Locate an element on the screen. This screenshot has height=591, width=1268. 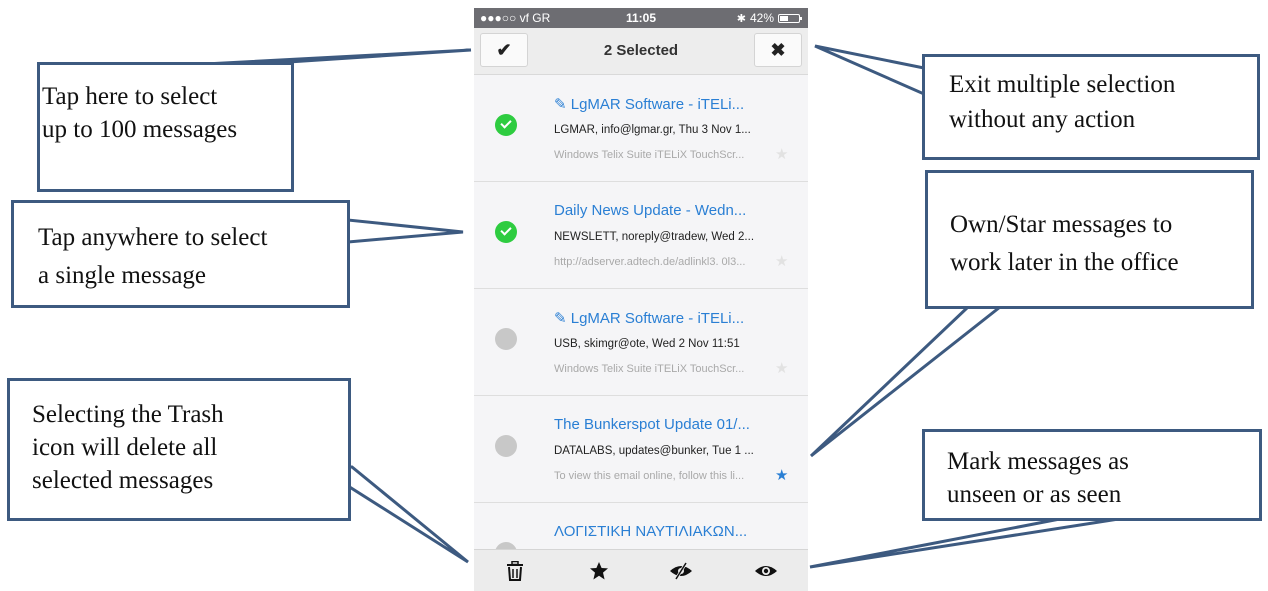
callout-line: Own/Star messages to is located at coordinates (1061, 224).